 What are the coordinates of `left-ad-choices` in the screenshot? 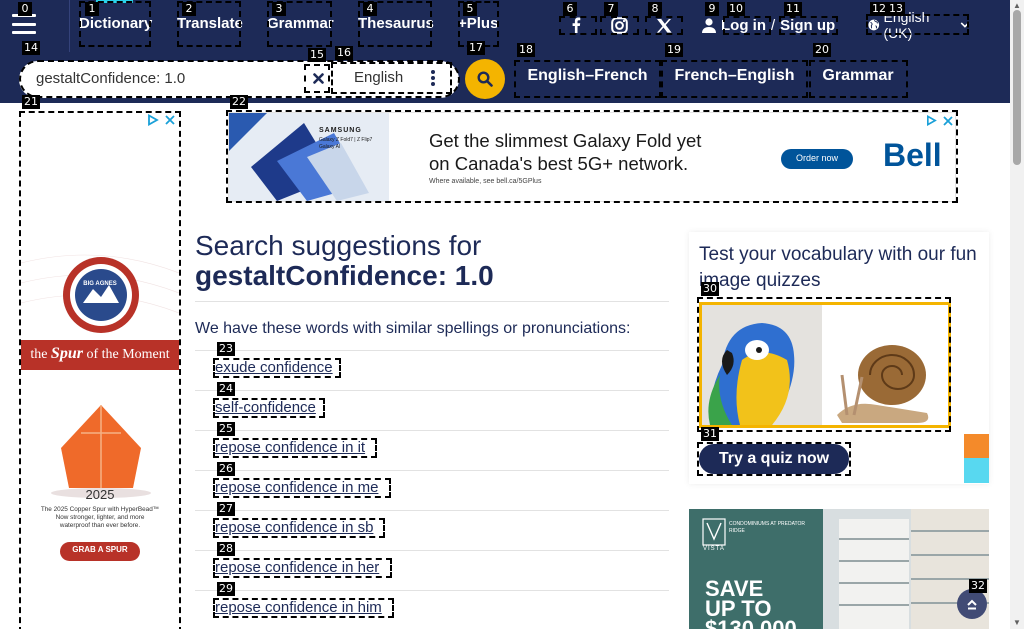 It's located at (161, 120).